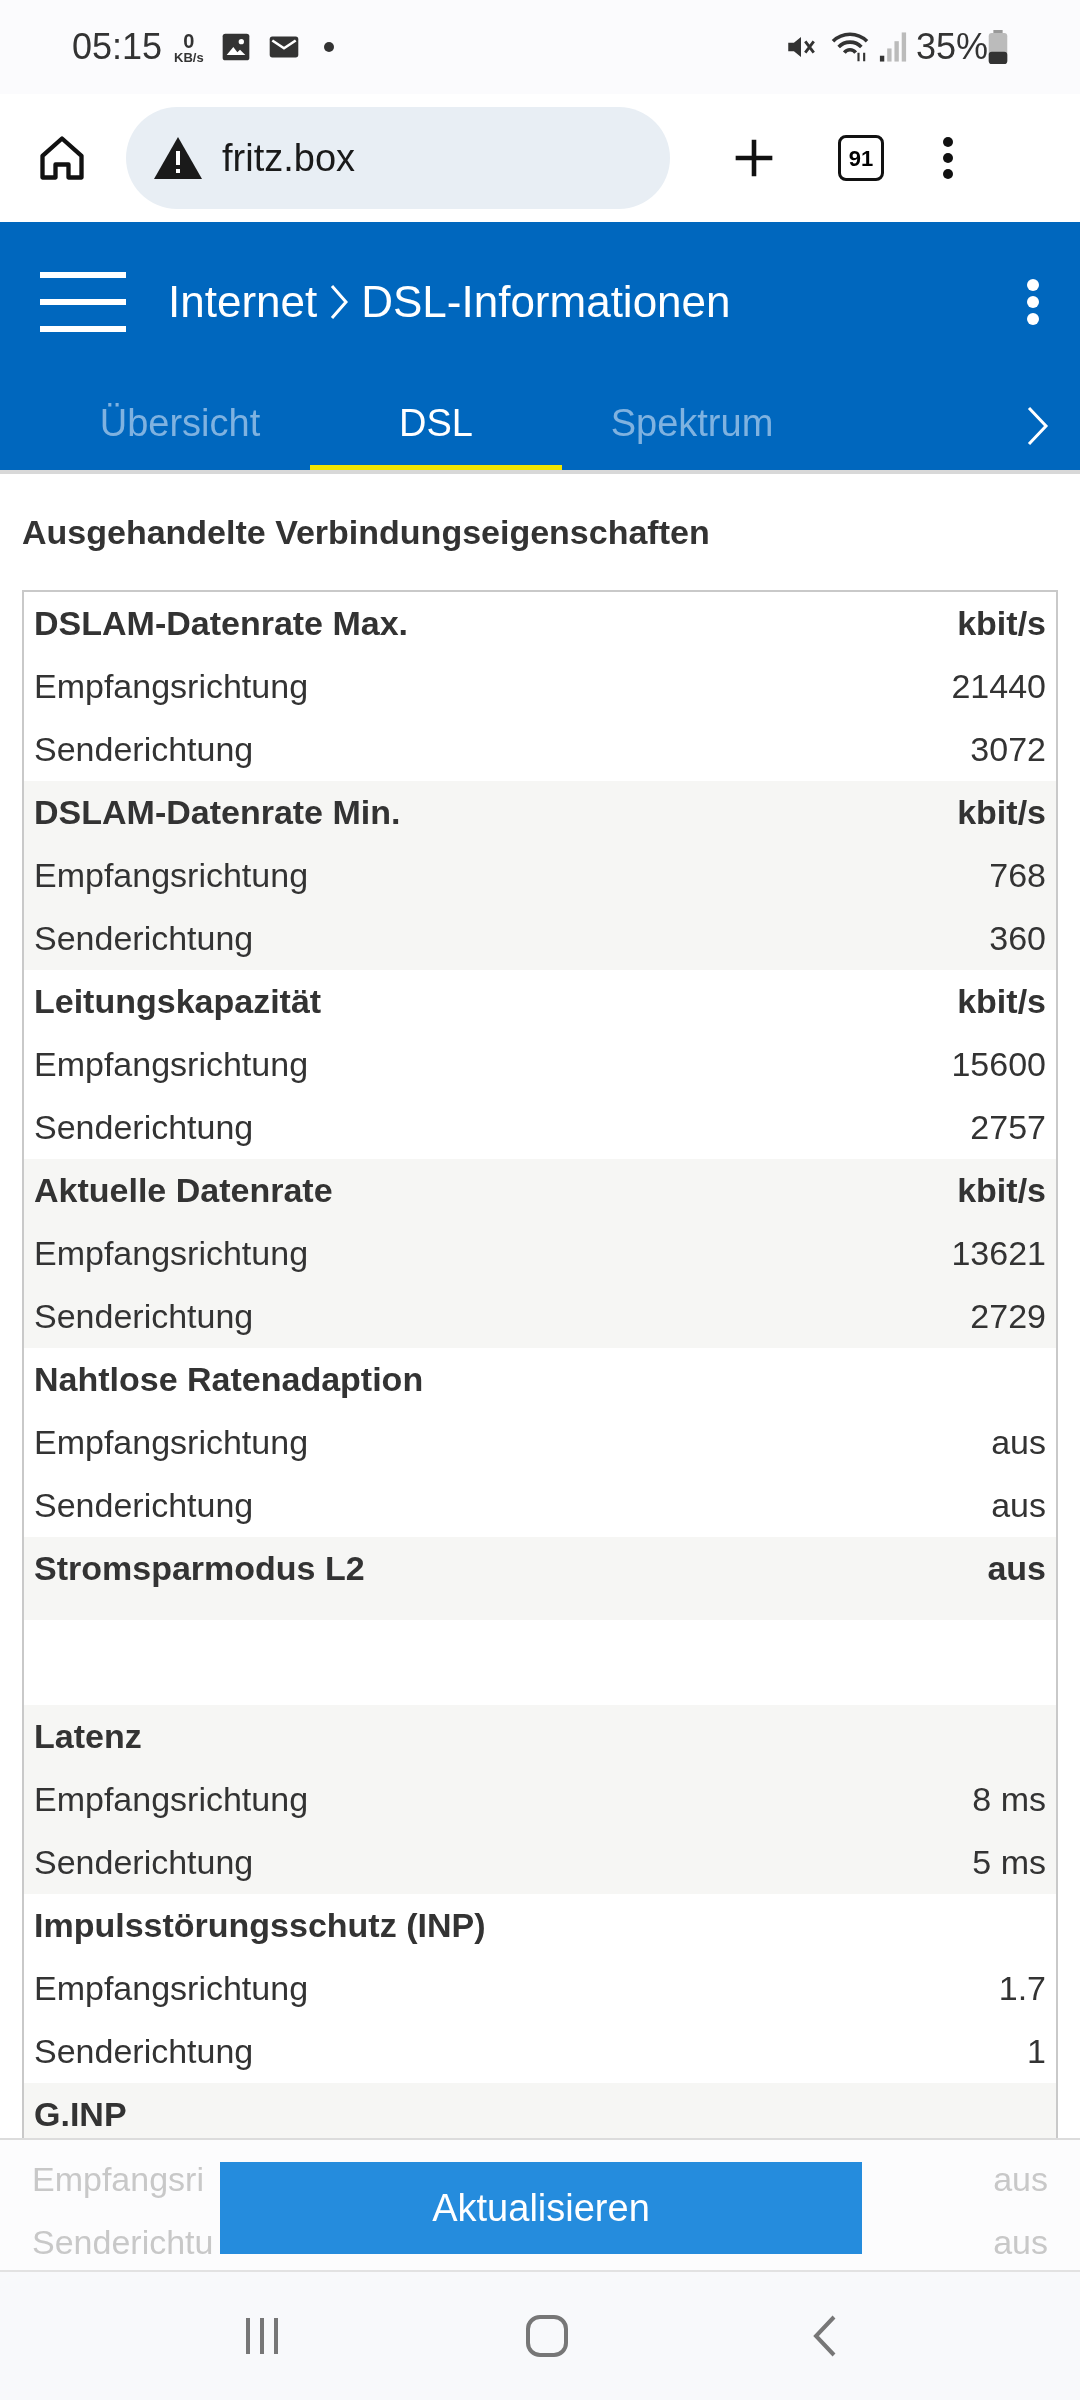 The image size is (1080, 2400). Describe the element at coordinates (366, 532) in the screenshot. I see `section-heading: Ausgehandelte Verbindungseigenschaften` at that location.